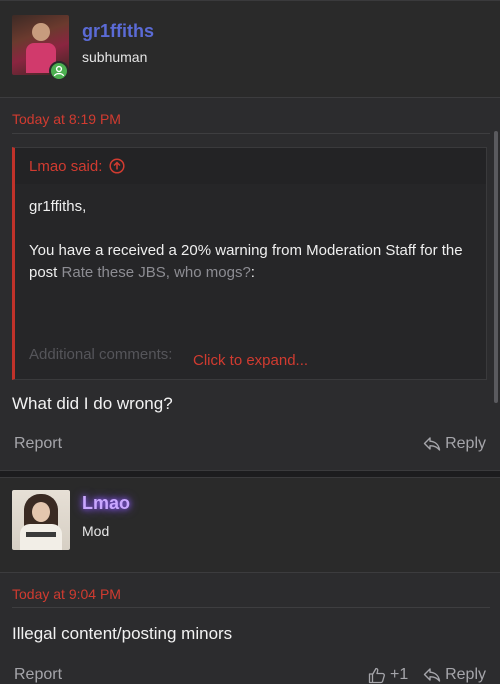  Describe the element at coordinates (92, 403) in the screenshot. I see `post-message: What did I do wrong?` at that location.